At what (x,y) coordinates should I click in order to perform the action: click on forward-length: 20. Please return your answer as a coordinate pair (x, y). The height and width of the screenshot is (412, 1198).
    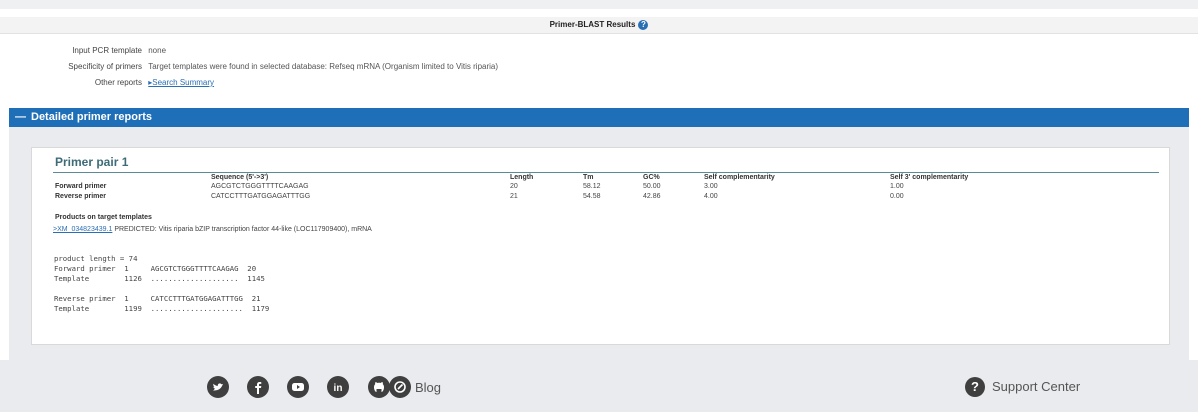
    Looking at the image, I should click on (514, 186).